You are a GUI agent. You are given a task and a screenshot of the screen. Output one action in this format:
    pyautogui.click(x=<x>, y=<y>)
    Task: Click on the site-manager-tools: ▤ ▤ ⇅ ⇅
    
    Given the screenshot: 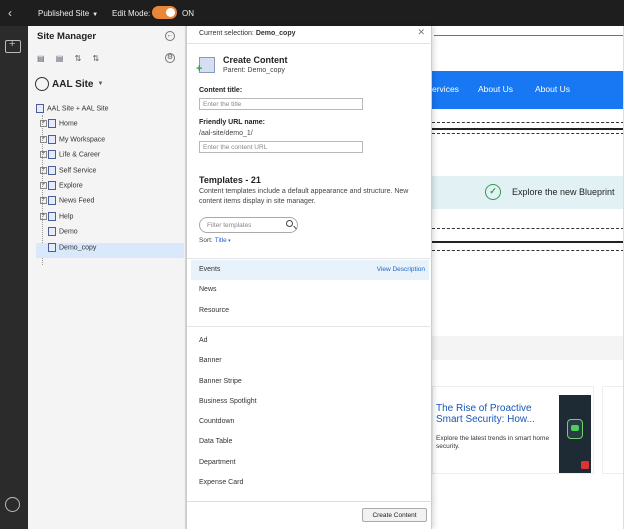 What is the action you would take?
    pyautogui.click(x=72, y=58)
    